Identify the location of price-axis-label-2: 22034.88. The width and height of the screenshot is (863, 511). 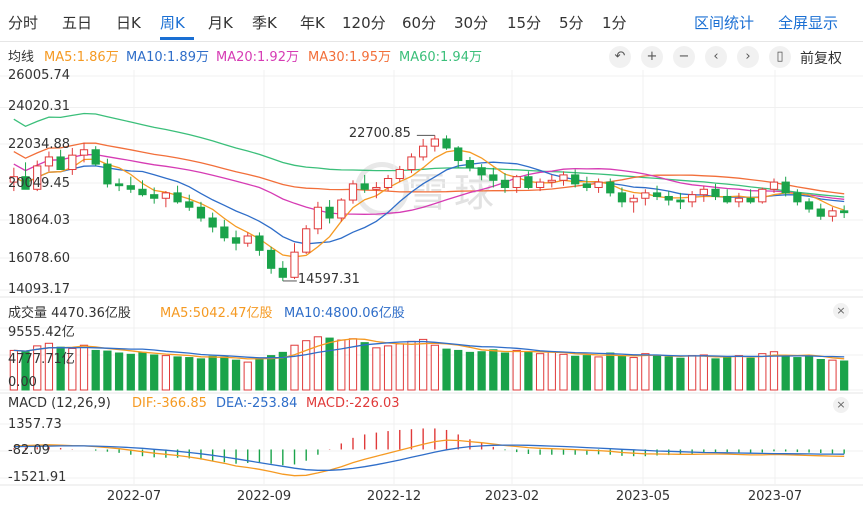
(39, 144).